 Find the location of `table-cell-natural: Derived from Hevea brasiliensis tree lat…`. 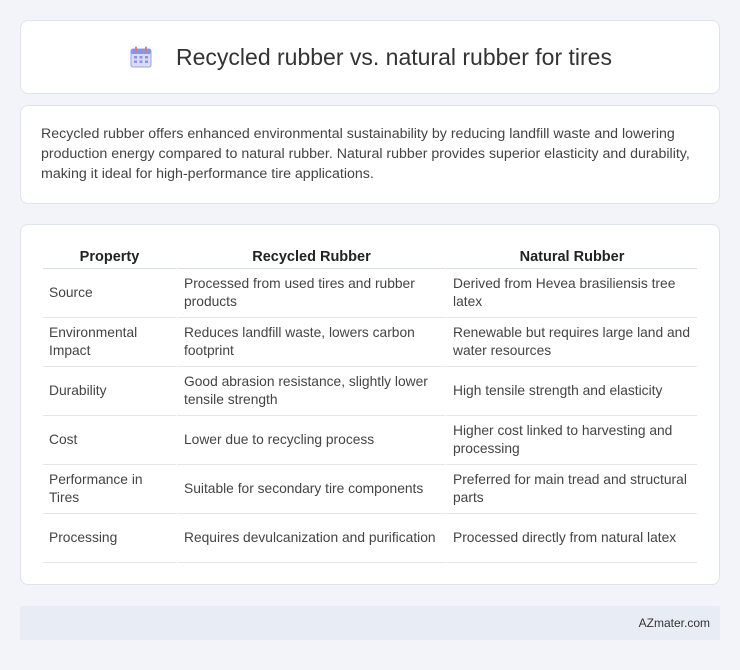

table-cell-natural: Derived from Hevea brasiliensis tree lat… is located at coordinates (571, 293).